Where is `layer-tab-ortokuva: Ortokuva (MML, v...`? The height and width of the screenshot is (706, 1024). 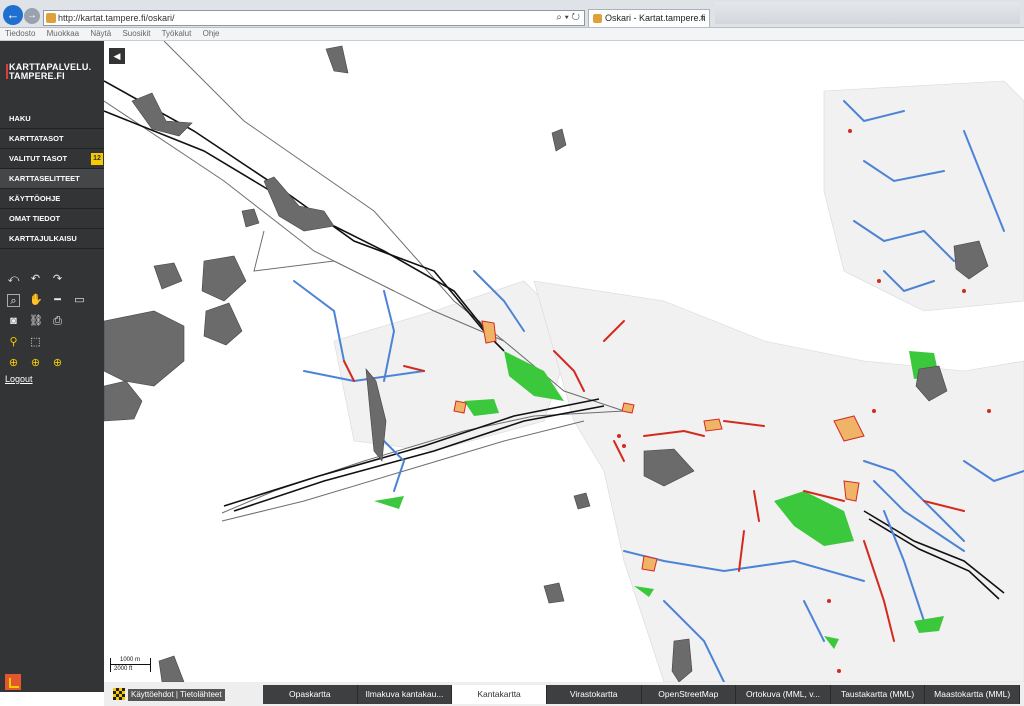
layer-tab-ortokuva: Ortokuva (MML, v... is located at coordinates (783, 694).